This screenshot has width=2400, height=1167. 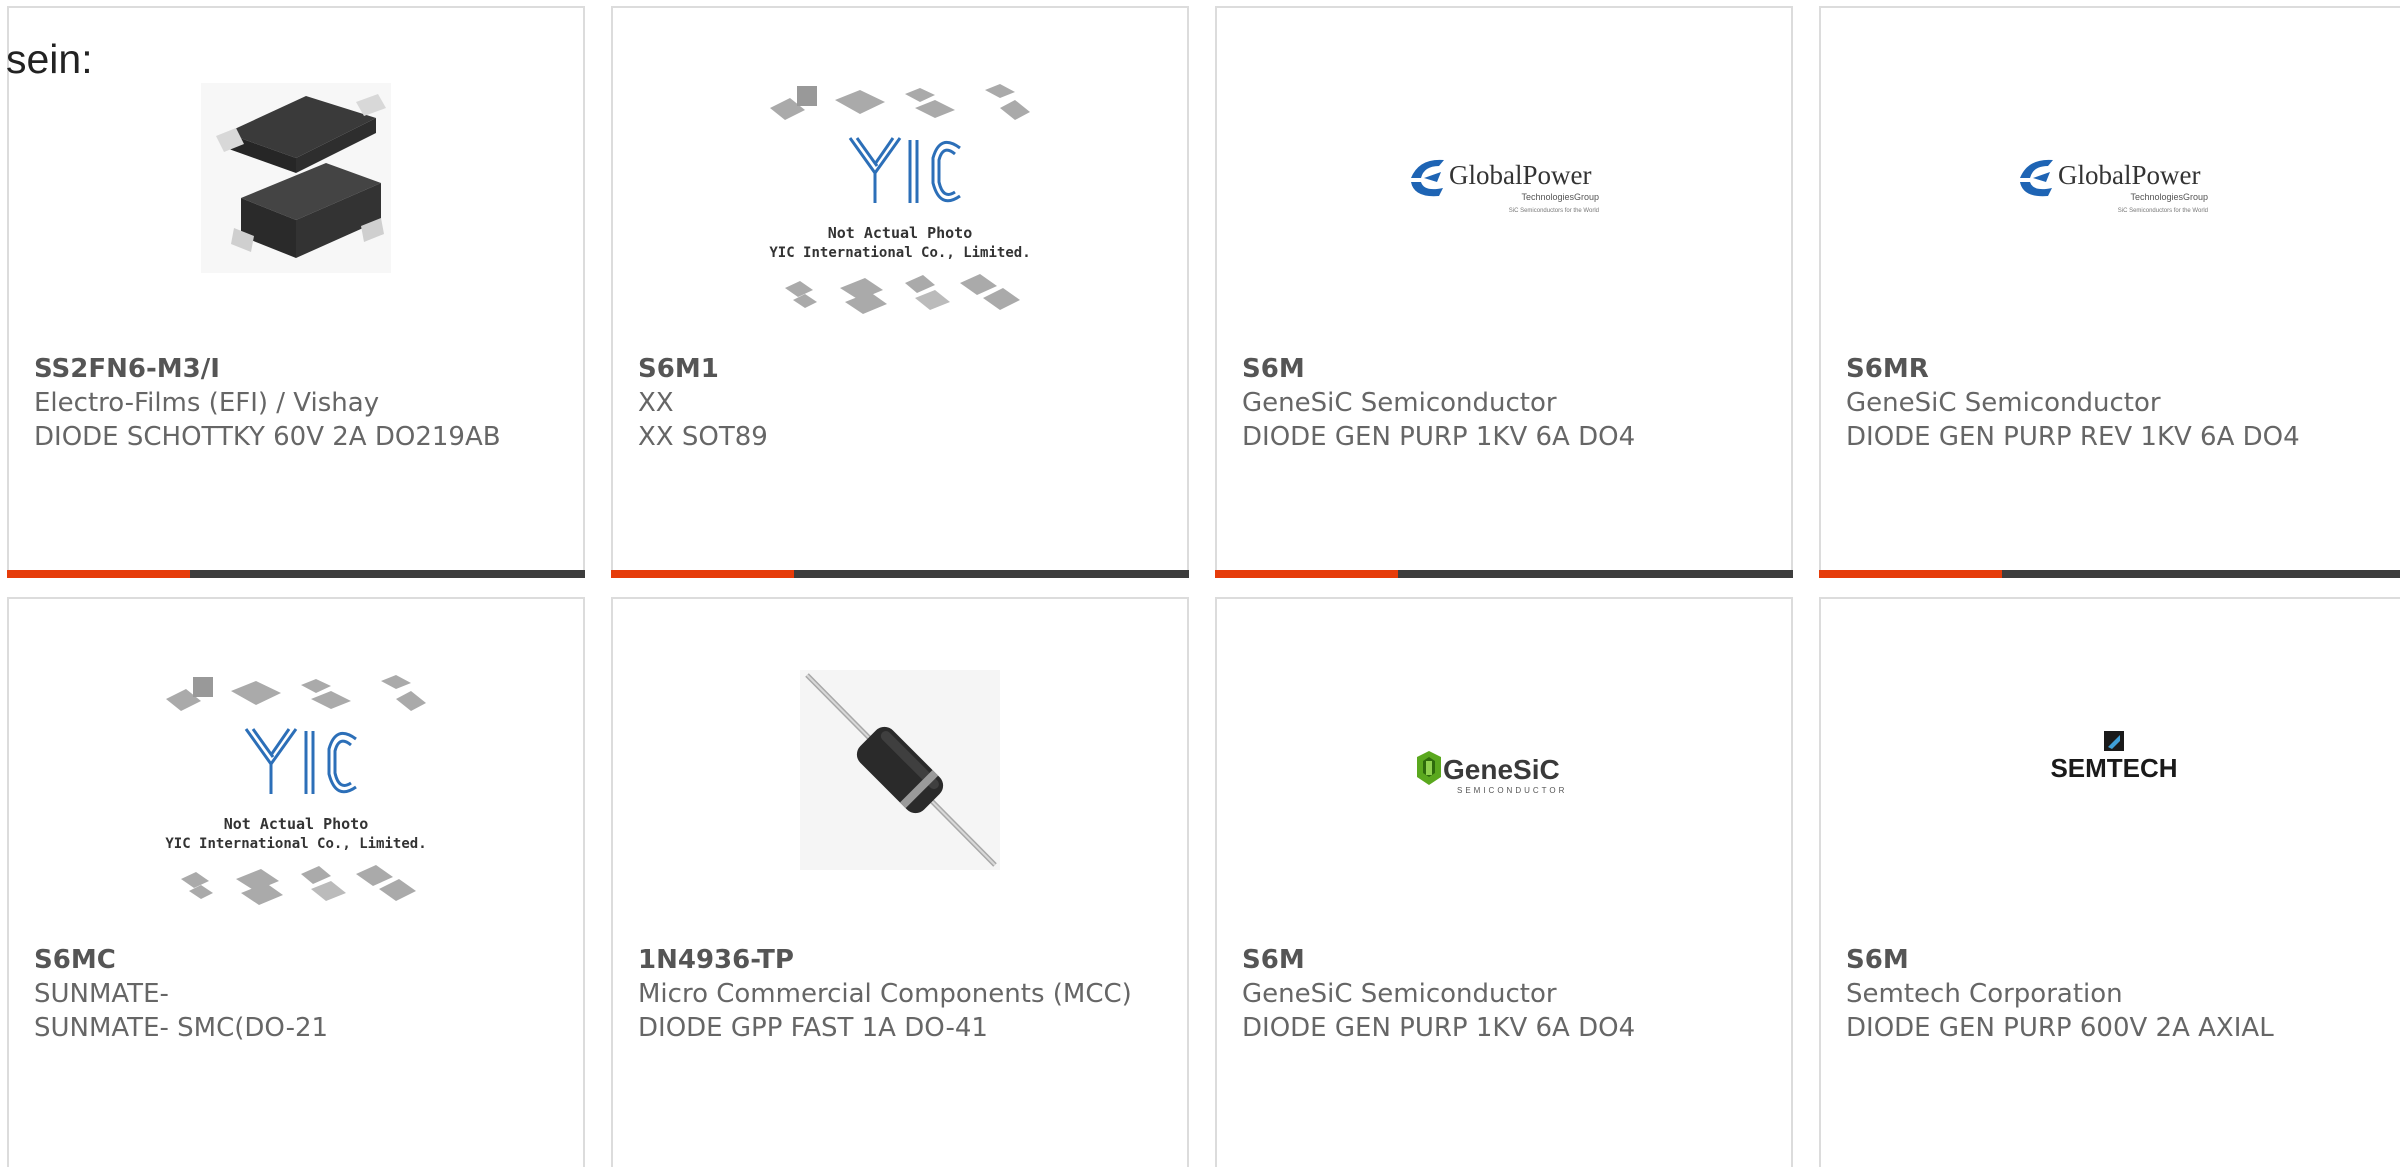 What do you see at coordinates (298, 369) in the screenshot?
I see `part-number: SS2FN6-M3/I` at bounding box center [298, 369].